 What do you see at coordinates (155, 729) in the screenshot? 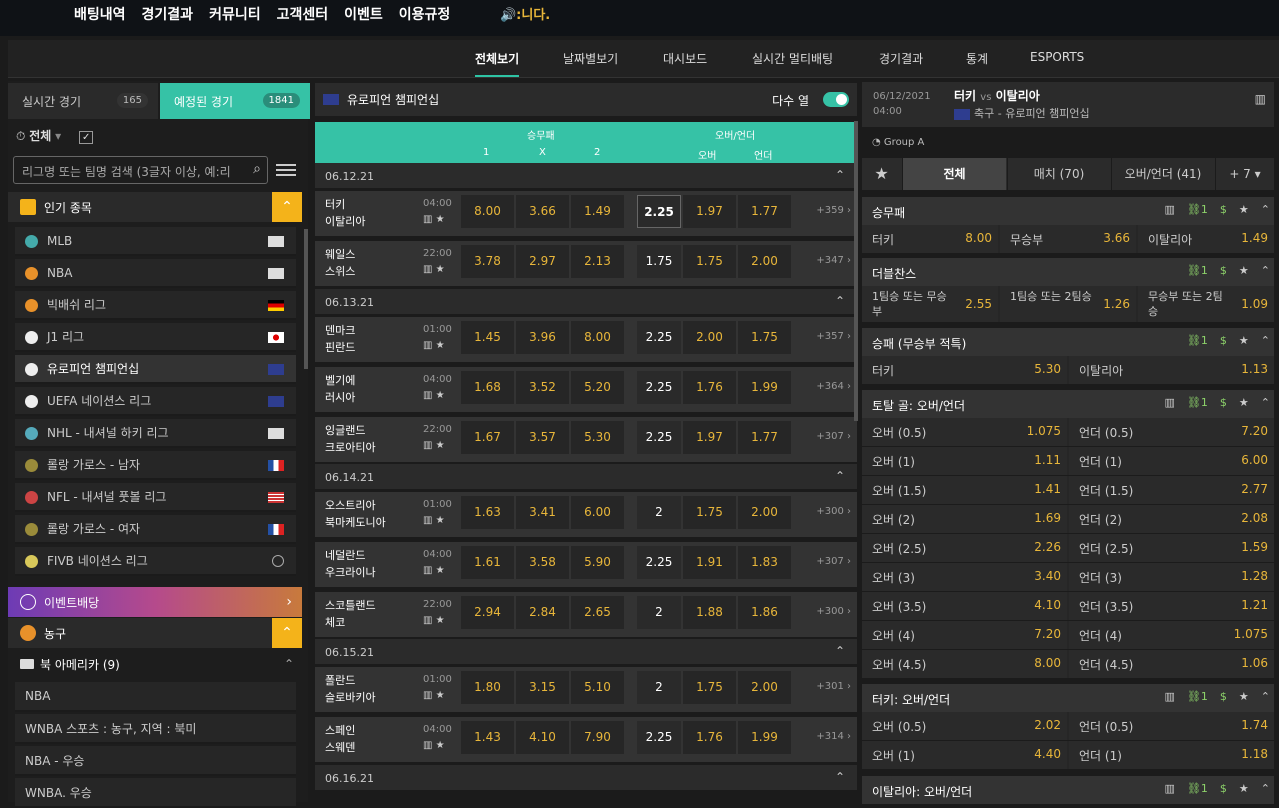
I see `league-item: WNBA 스포츠 : 농구, 지역 : 북미` at bounding box center [155, 729].